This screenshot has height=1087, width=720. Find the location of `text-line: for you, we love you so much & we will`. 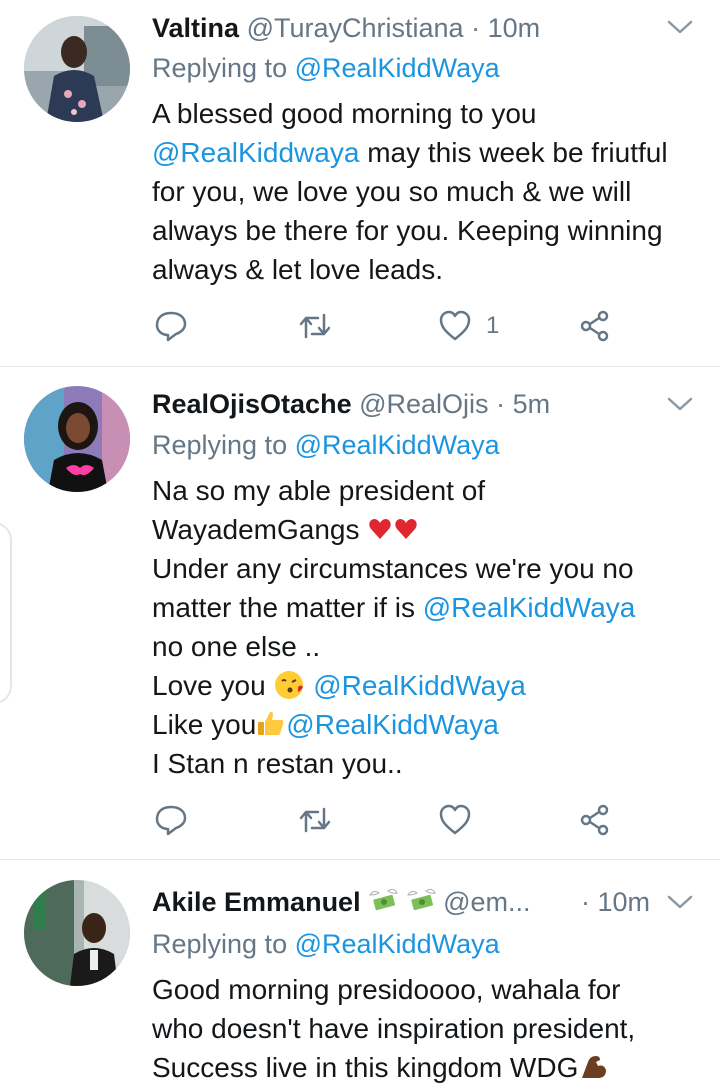

text-line: for you, we love you so much & we will is located at coordinates (392, 191).